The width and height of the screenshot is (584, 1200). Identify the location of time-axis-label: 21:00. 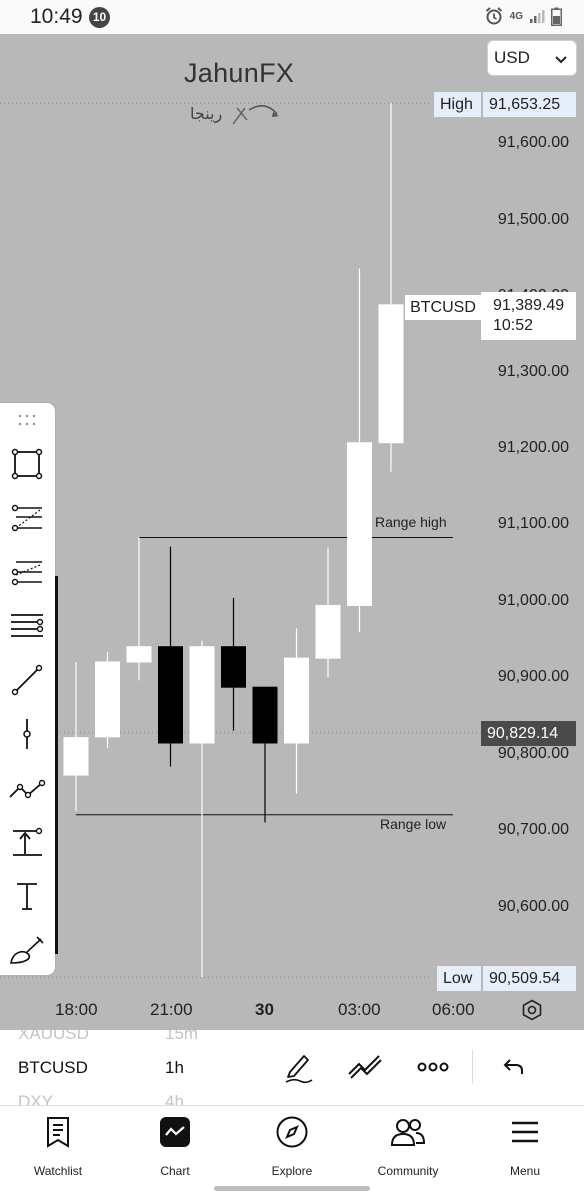
(171, 1009).